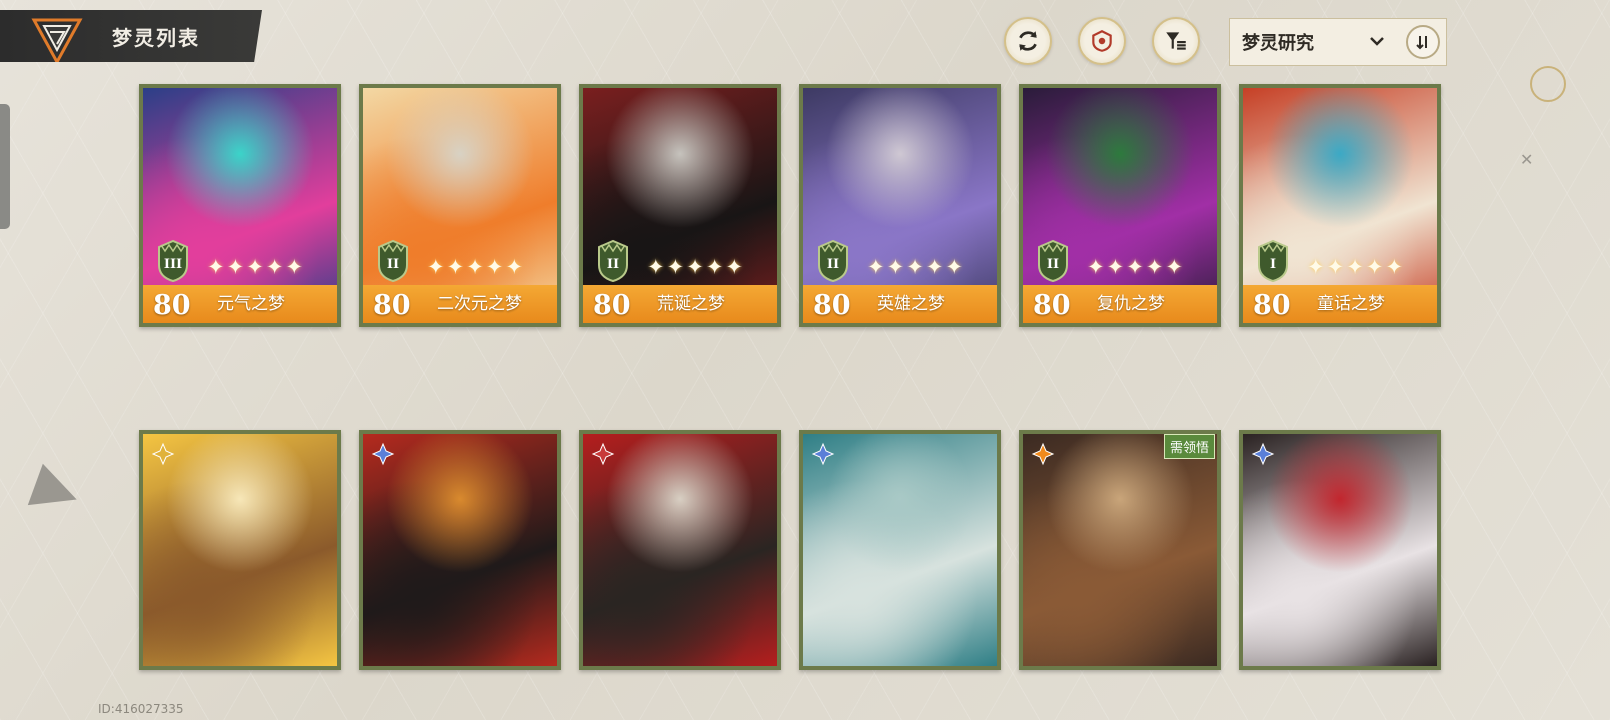 This screenshot has height=720, width=1610. Describe the element at coordinates (900, 205) in the screenshot. I see `character-card: II ✦ ✦ ✦ ✦ ✦ 80 英雄之梦` at that location.